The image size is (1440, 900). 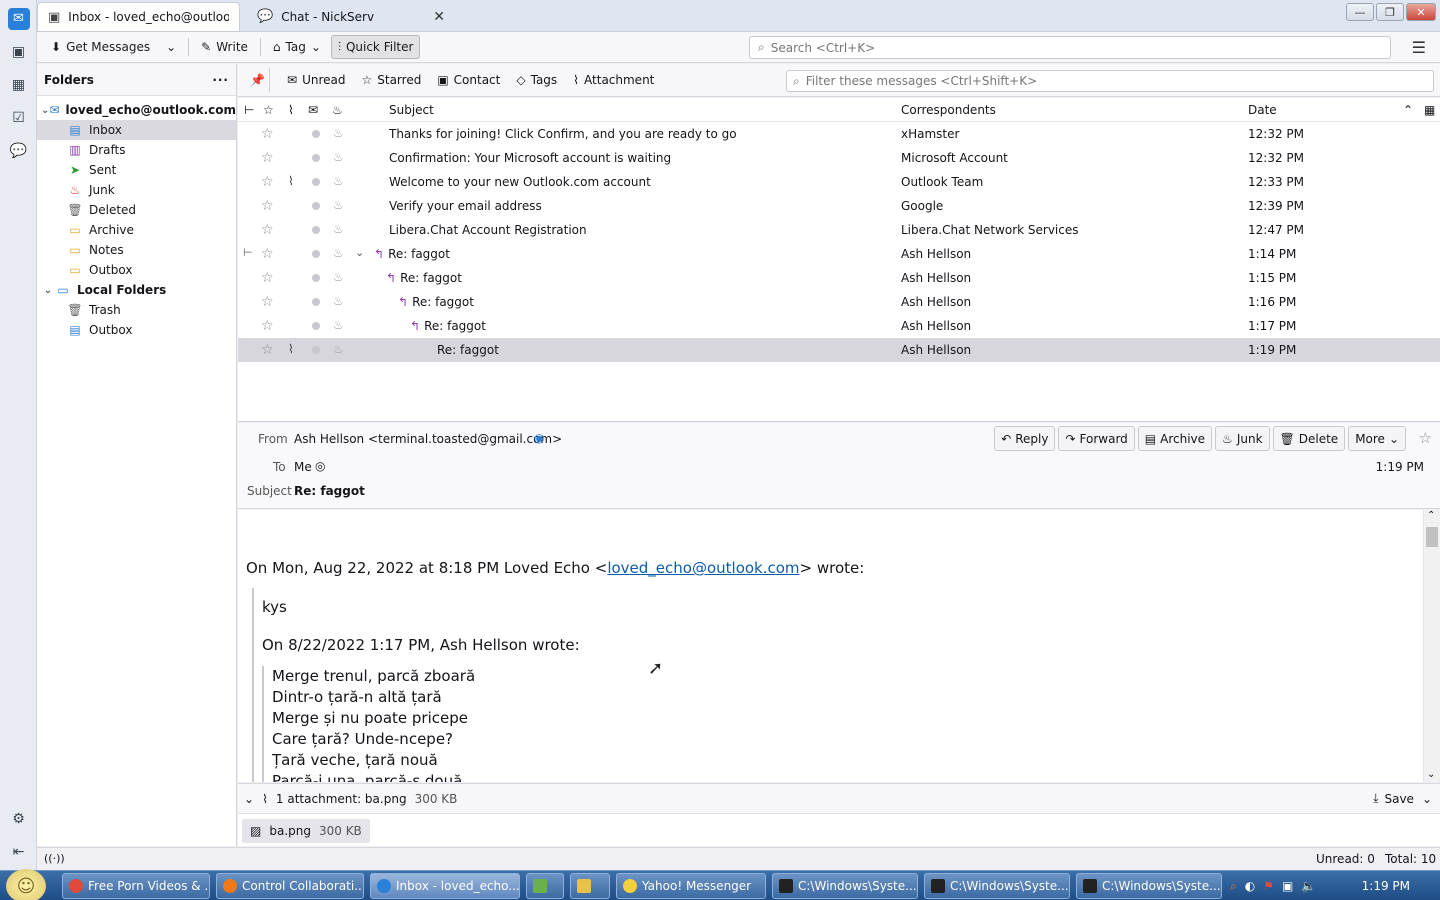 What do you see at coordinates (1429, 110) in the screenshot?
I see `column-picker-icon: ▦` at bounding box center [1429, 110].